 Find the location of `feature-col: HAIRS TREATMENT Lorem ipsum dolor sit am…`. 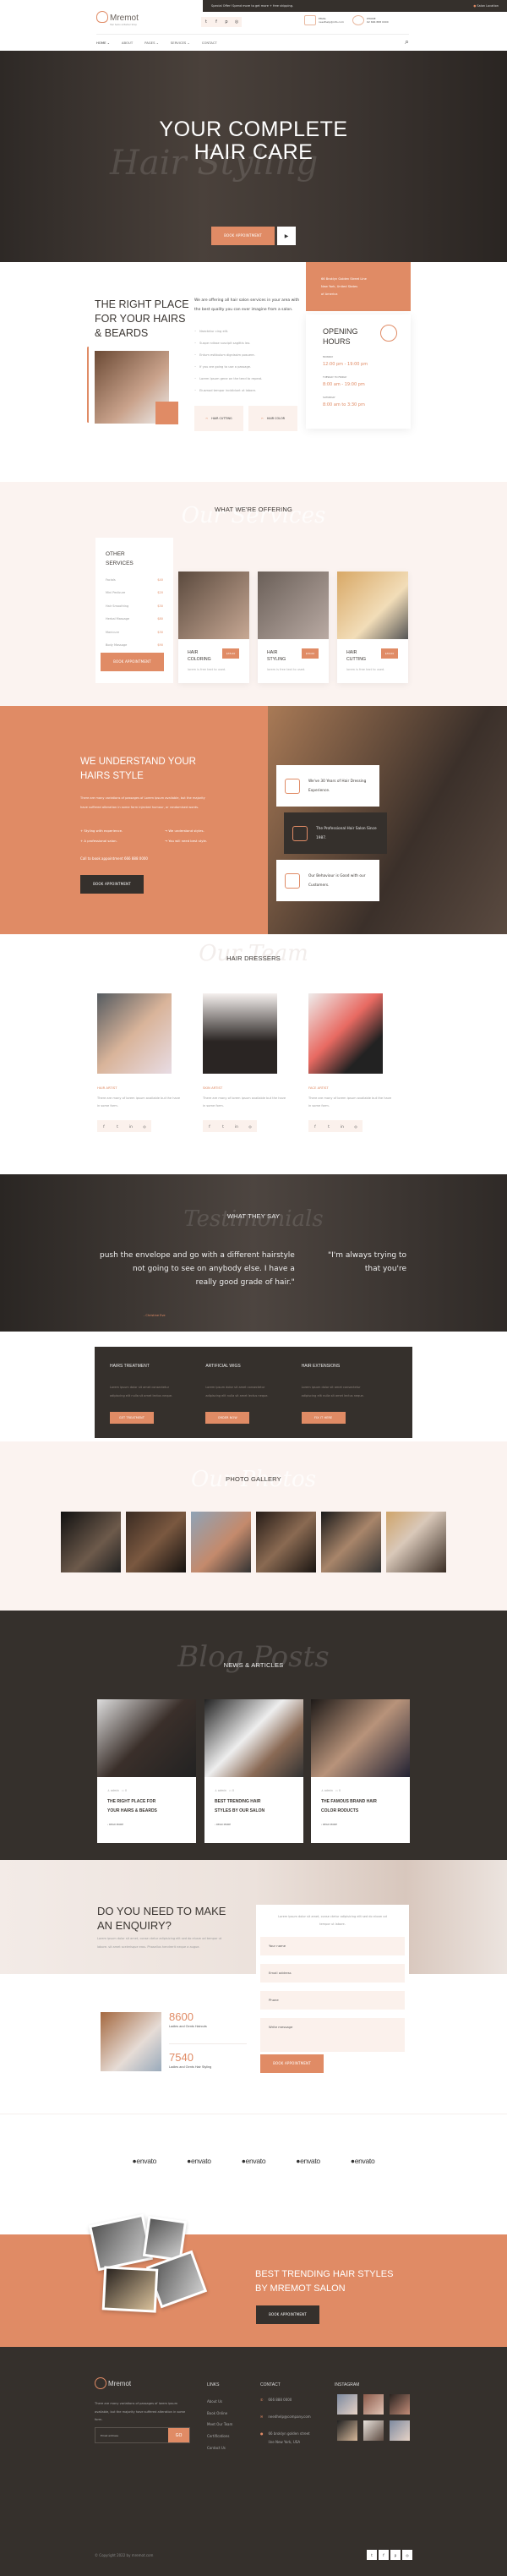

feature-col: HAIRS TREATMENT Lorem ipsum dolor sit am… is located at coordinates (157, 1394).